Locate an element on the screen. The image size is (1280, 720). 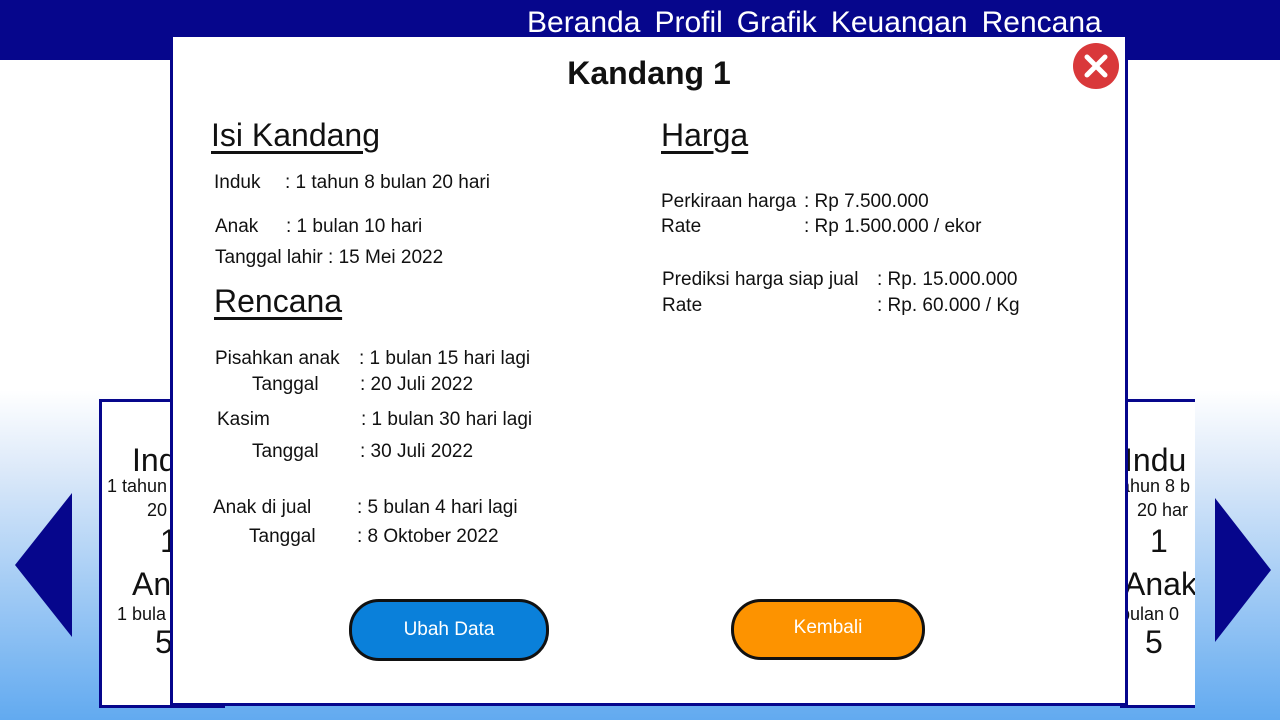
next-arrow-icon is located at coordinates (1243, 570).